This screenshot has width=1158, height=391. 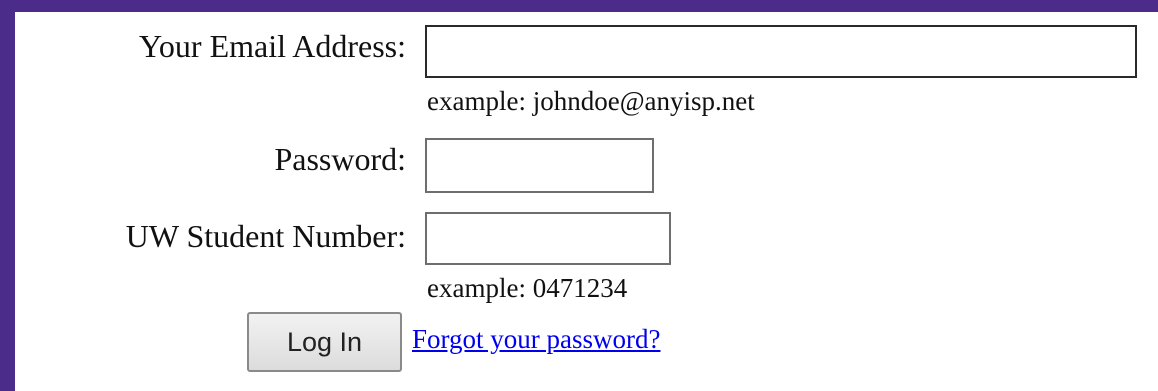 What do you see at coordinates (272, 46) in the screenshot?
I see `email-label: Your Email Address:` at bounding box center [272, 46].